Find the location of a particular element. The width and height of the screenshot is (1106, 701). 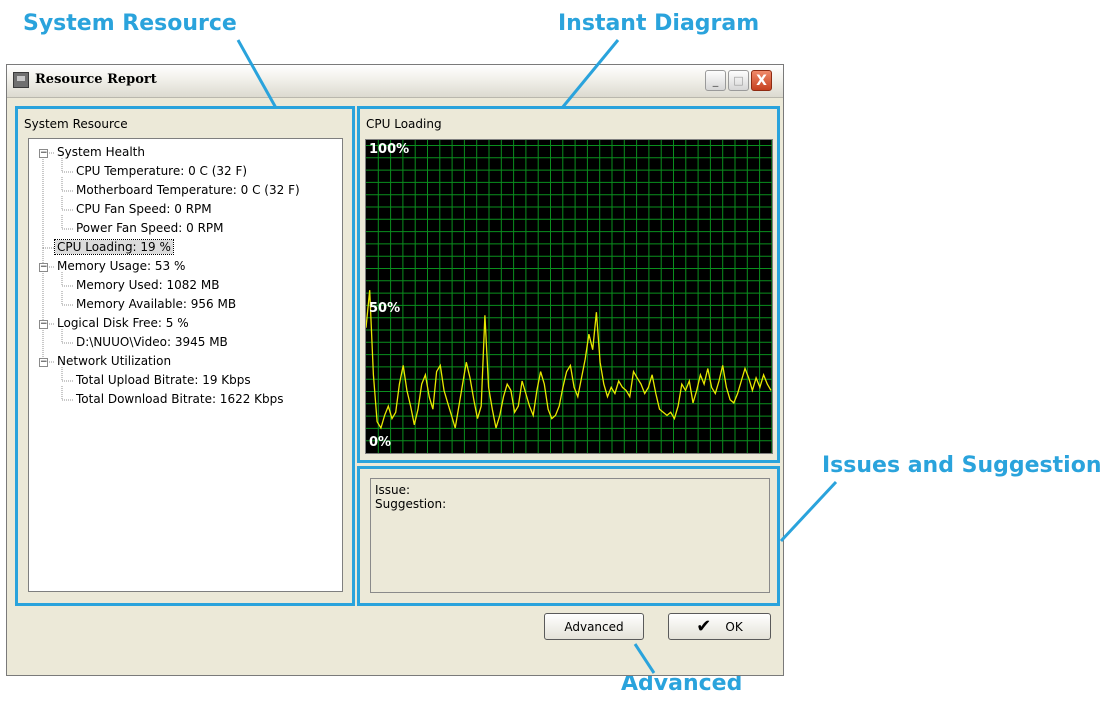

tree-item: CPU Loading: 19 % is located at coordinates (114, 247).